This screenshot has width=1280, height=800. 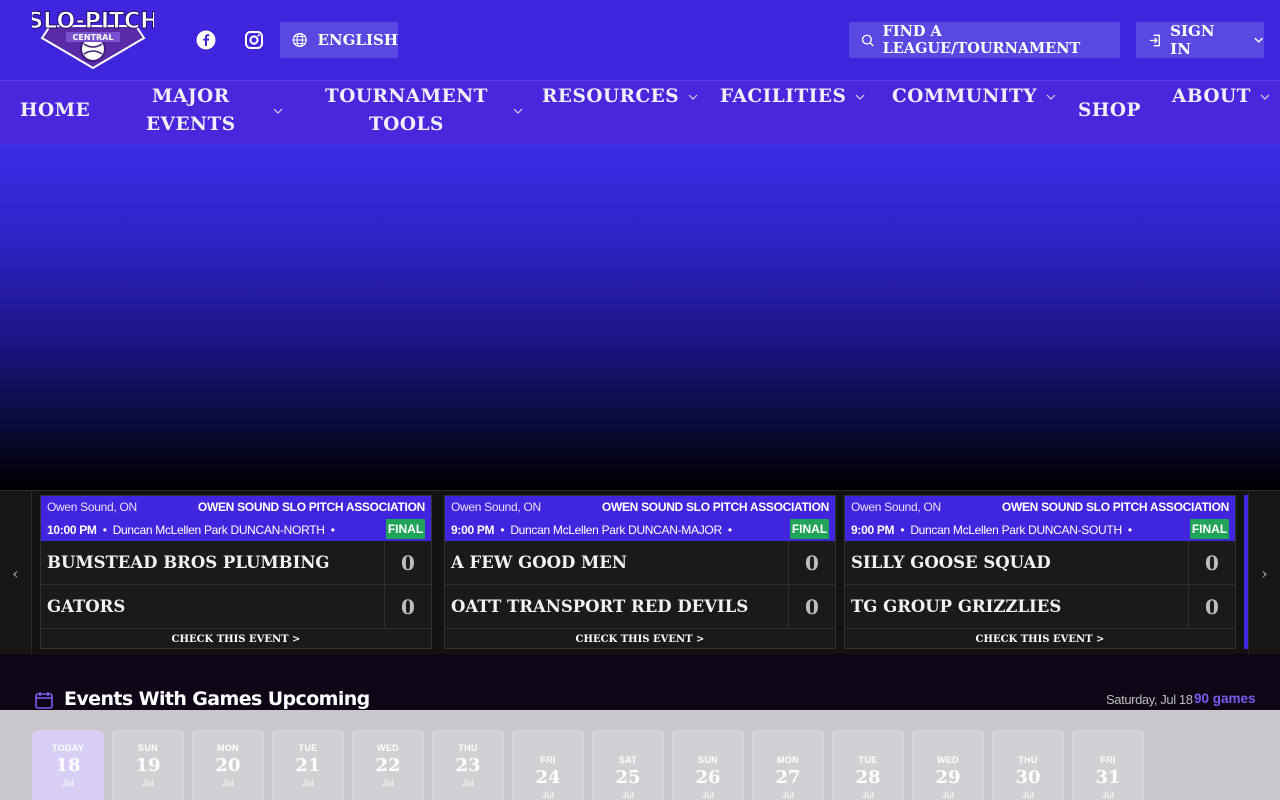 I want to click on day-tab: THU 23 Jul, so click(x=468, y=765).